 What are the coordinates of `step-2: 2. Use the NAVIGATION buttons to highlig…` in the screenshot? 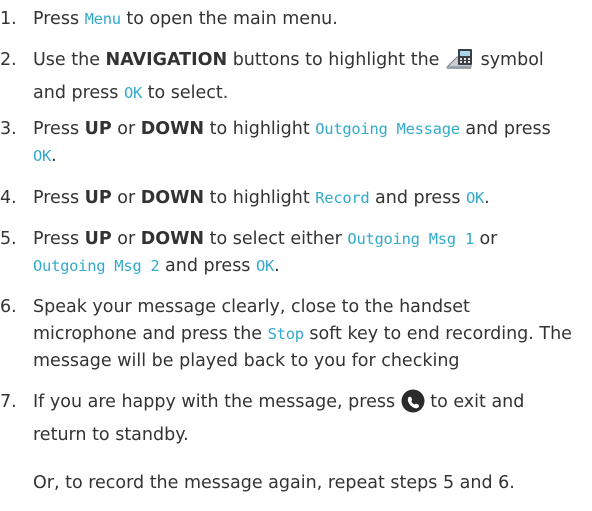 It's located at (296, 77).